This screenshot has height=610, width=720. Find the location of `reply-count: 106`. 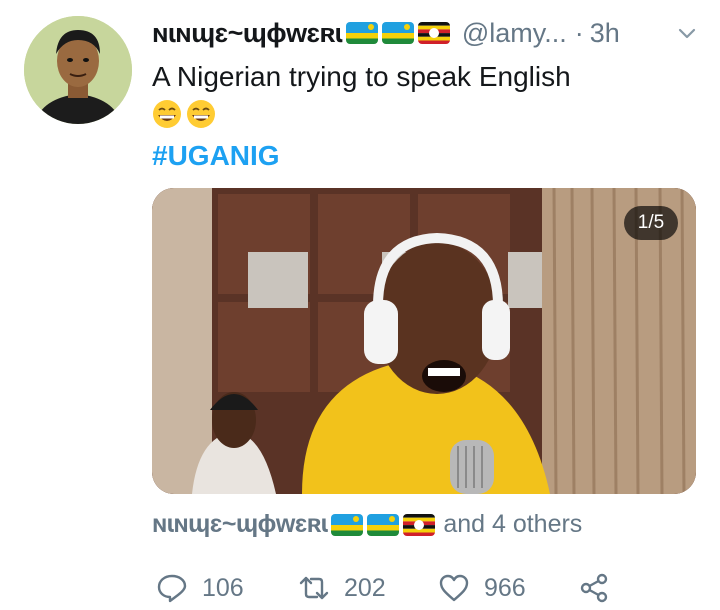

reply-count: 106 is located at coordinates (223, 587).